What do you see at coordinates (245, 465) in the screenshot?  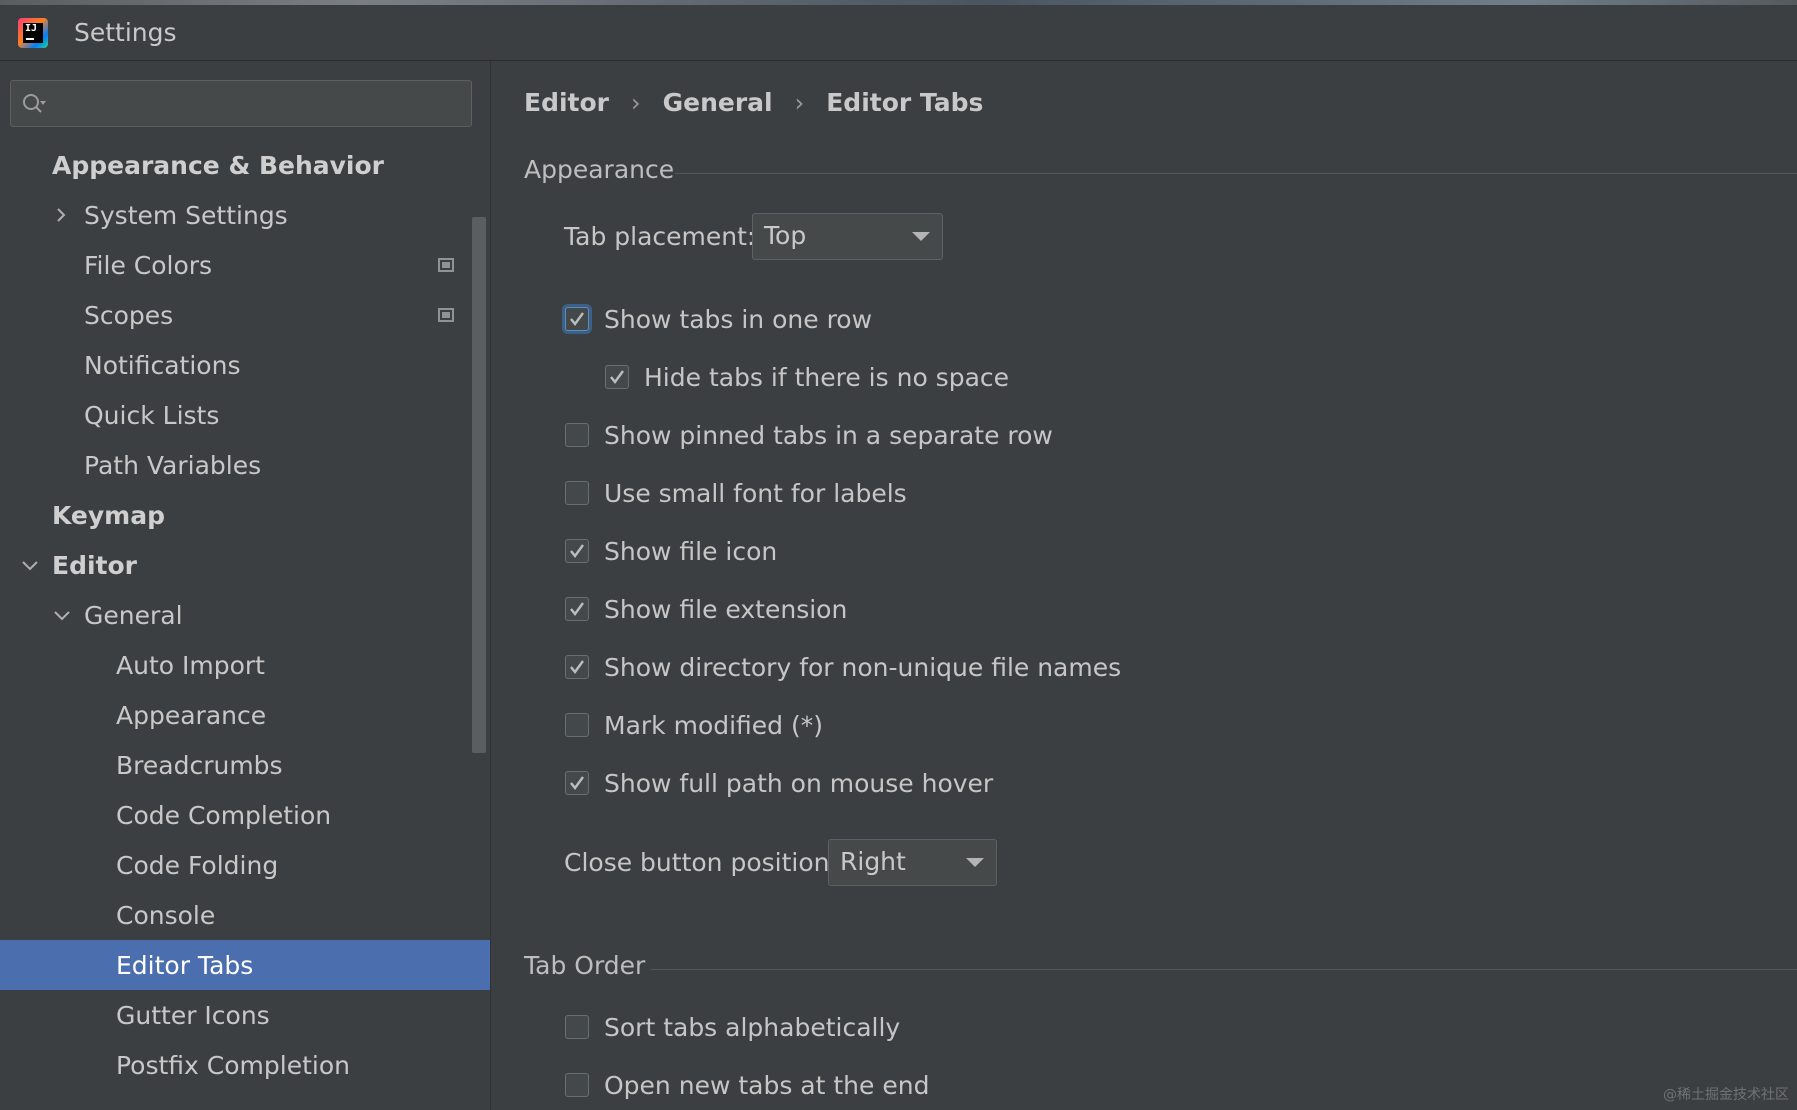 I see `sidebar-item-path-variables: Path Variables` at bounding box center [245, 465].